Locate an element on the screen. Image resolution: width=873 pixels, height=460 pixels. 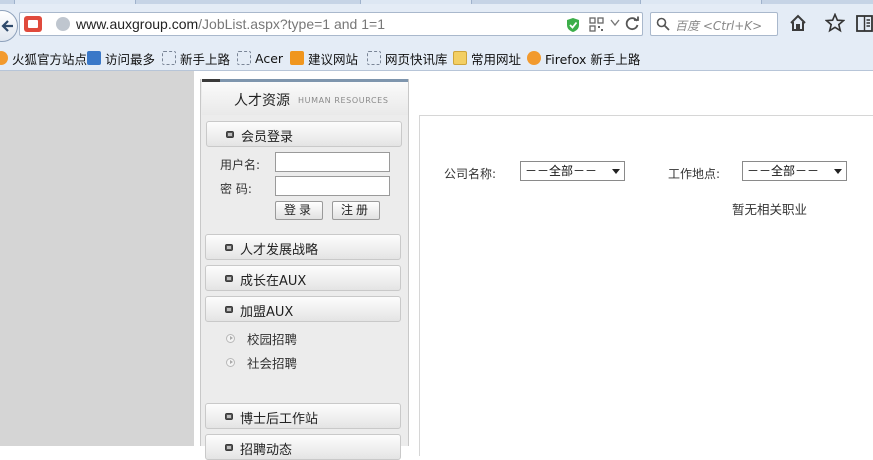
subitem-label: 社会招聘 is located at coordinates (272, 363).